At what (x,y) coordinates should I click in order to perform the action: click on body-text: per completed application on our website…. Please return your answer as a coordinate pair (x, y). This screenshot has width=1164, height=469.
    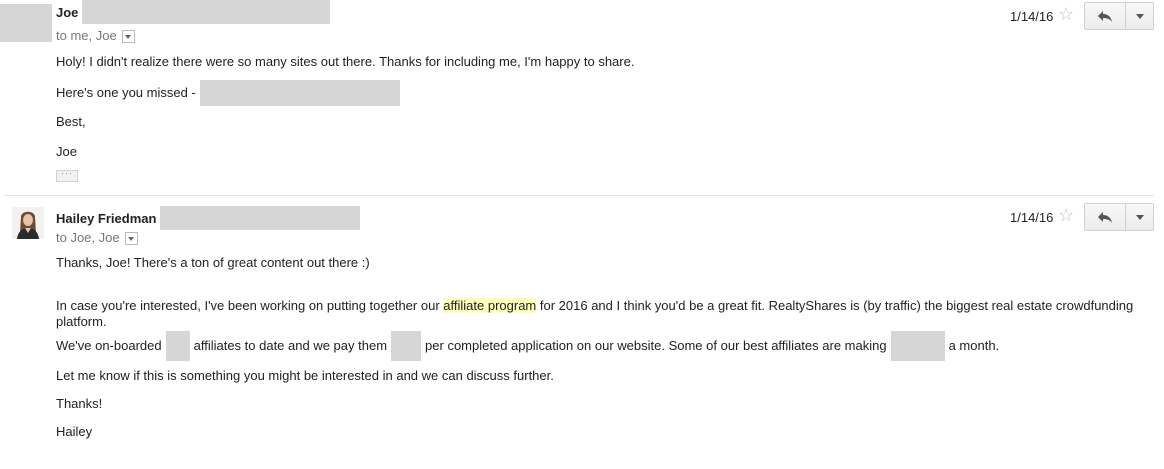
    Looking at the image, I should click on (656, 345).